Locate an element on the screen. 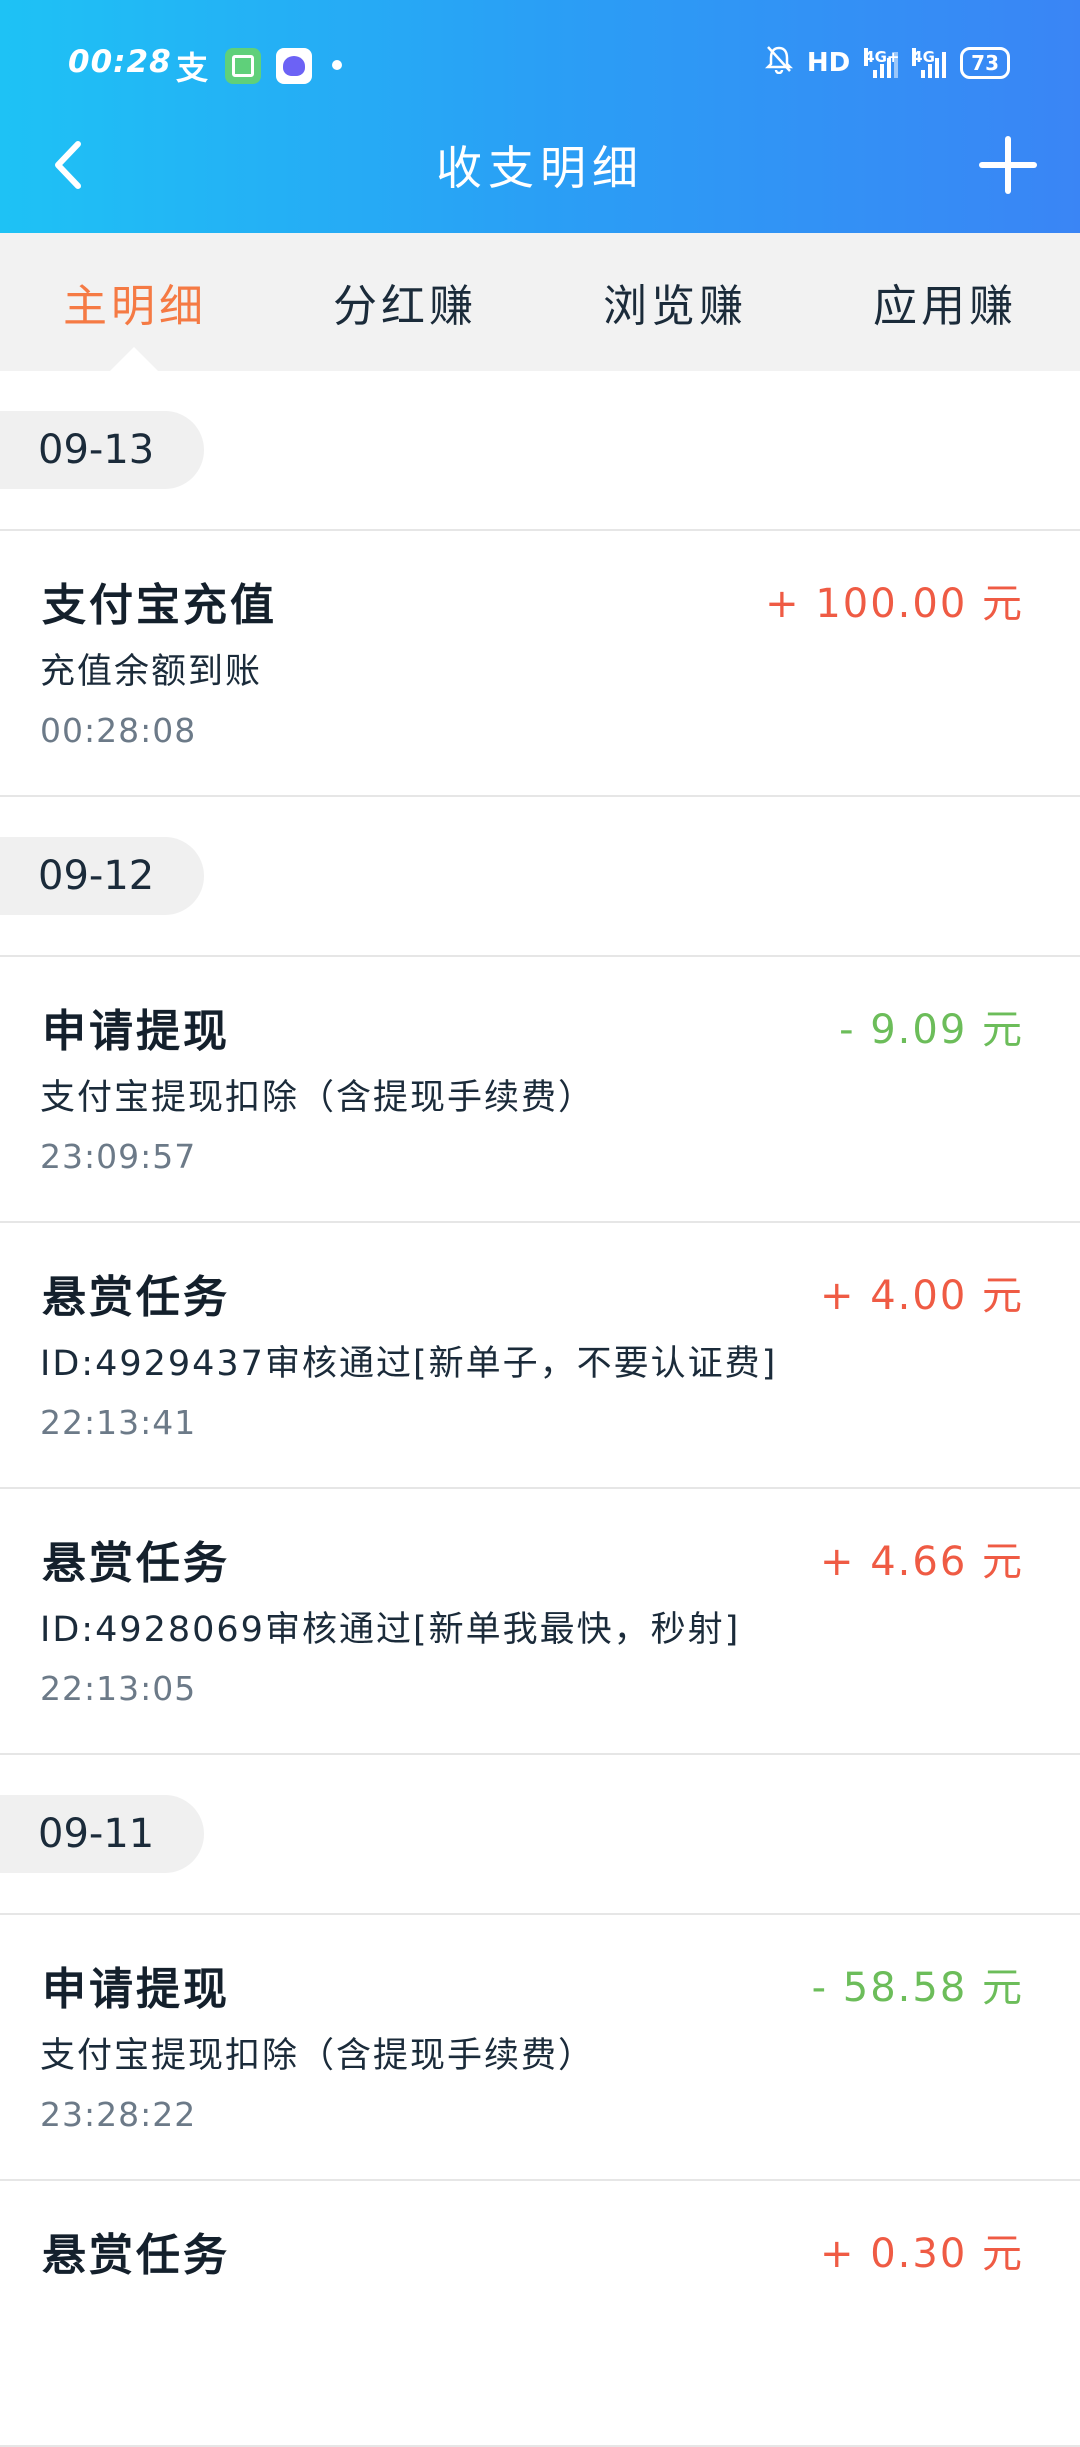 This screenshot has height=2447, width=1080. list-item: 申请提现 - 58.58 元 支付宝提现扣除（含提现手续费） 23:28:22 is located at coordinates (540, 2048).